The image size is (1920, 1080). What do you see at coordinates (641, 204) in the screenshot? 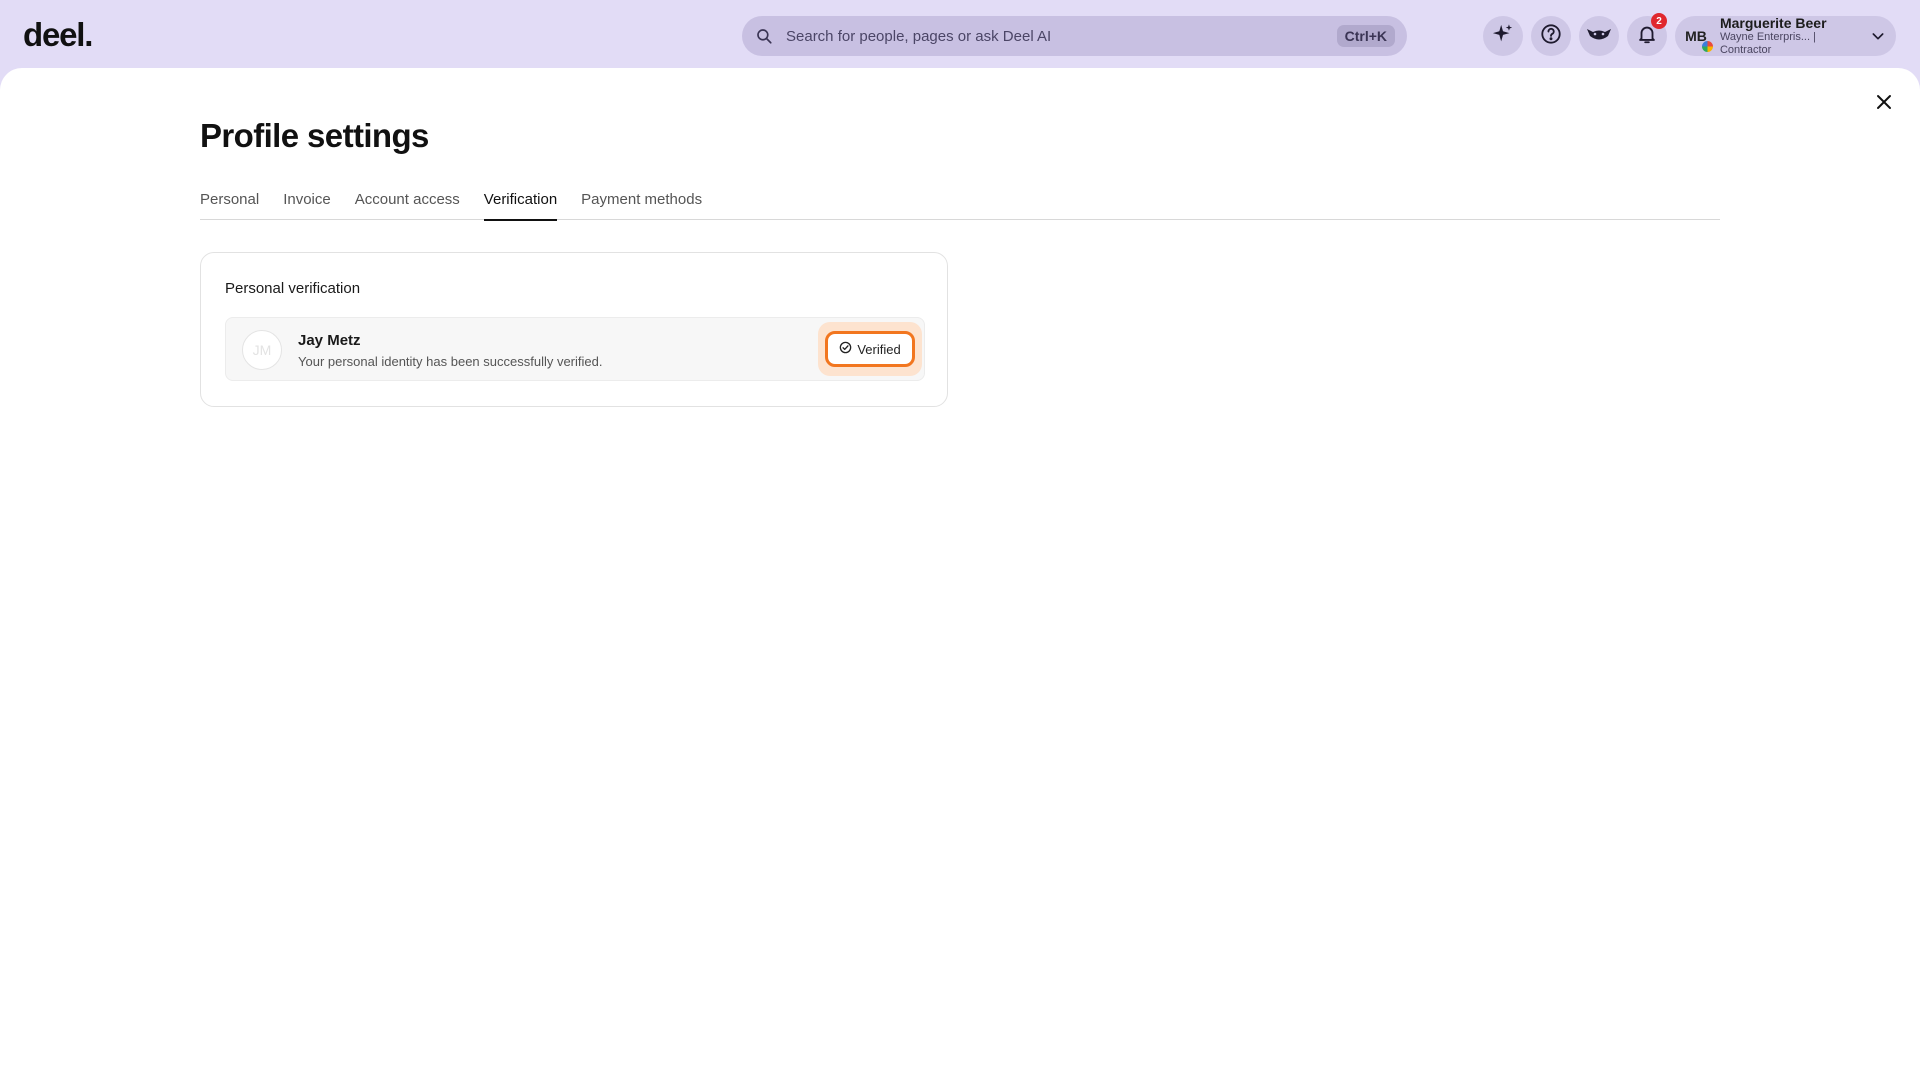
I see `tab-payment-methods: Payment methods` at bounding box center [641, 204].